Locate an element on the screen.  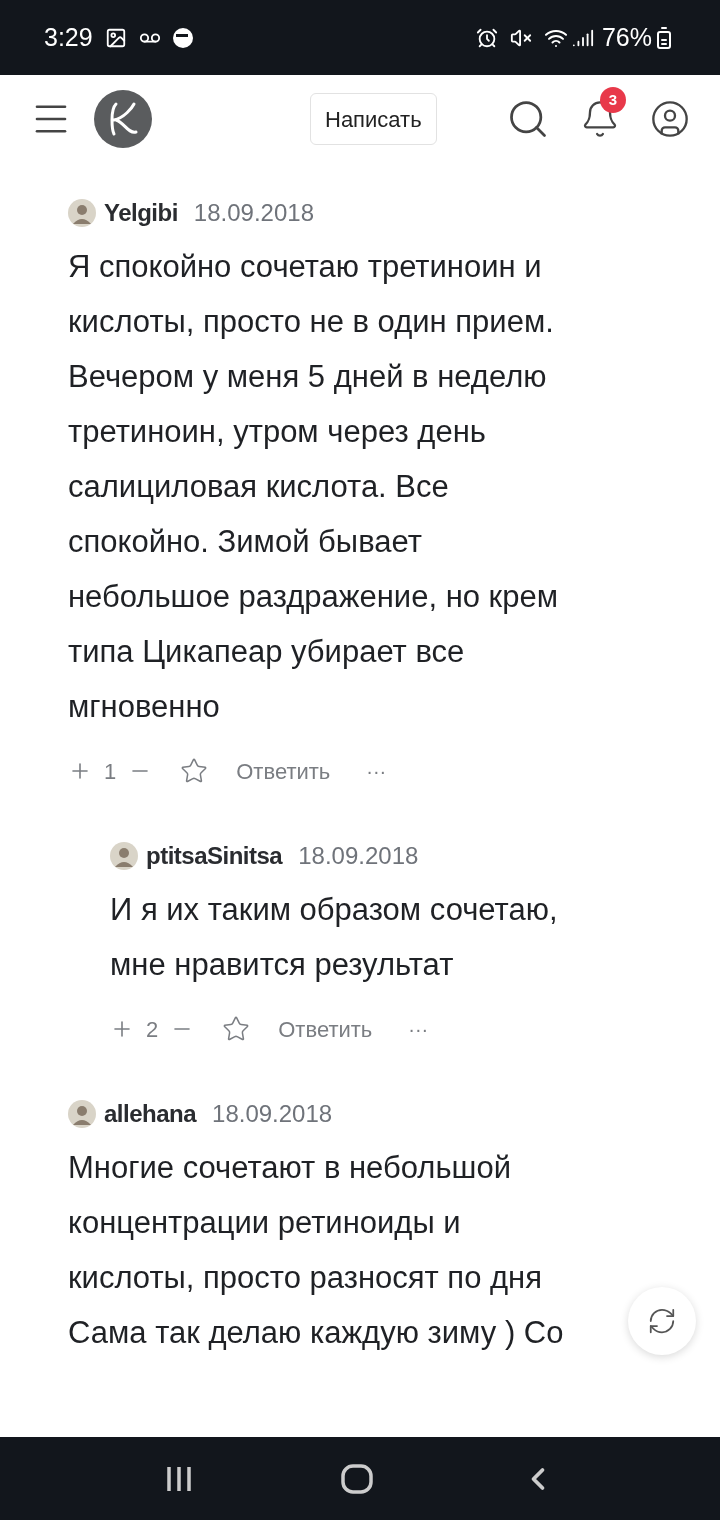
home-icon is located at coordinates (357, 1478).